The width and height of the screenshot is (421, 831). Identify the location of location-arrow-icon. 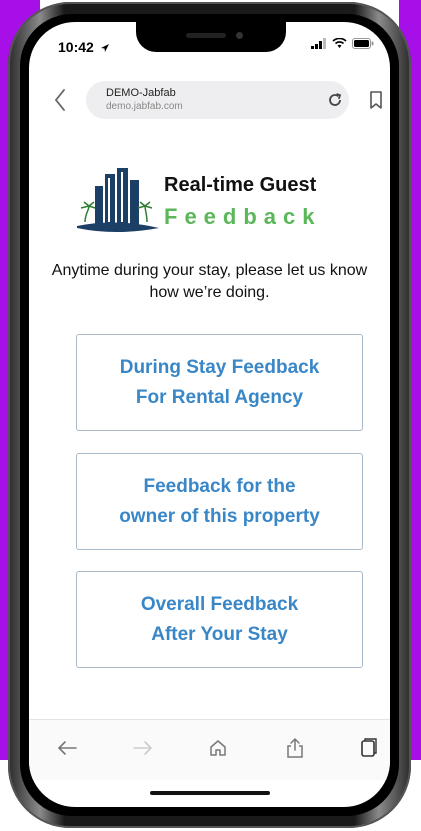
(104, 48).